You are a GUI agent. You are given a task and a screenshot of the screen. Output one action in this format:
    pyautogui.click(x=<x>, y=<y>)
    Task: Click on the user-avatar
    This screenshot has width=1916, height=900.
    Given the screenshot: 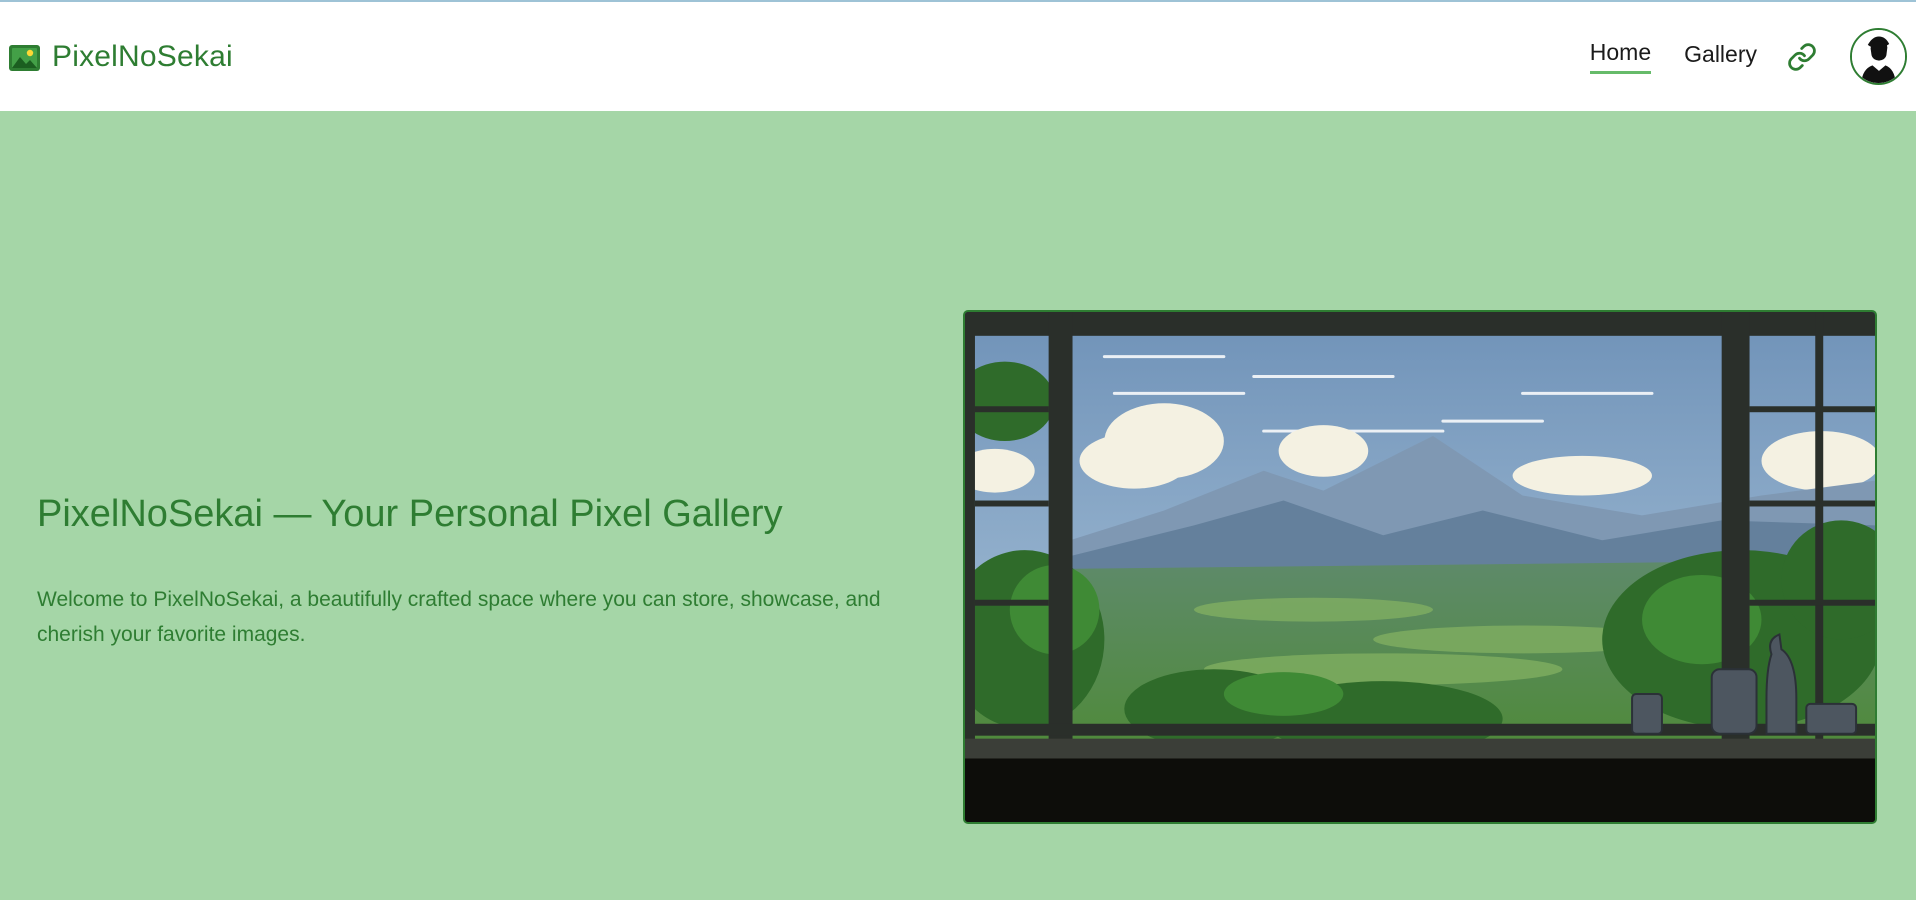 What is the action you would take?
    pyautogui.click(x=1878, y=56)
    